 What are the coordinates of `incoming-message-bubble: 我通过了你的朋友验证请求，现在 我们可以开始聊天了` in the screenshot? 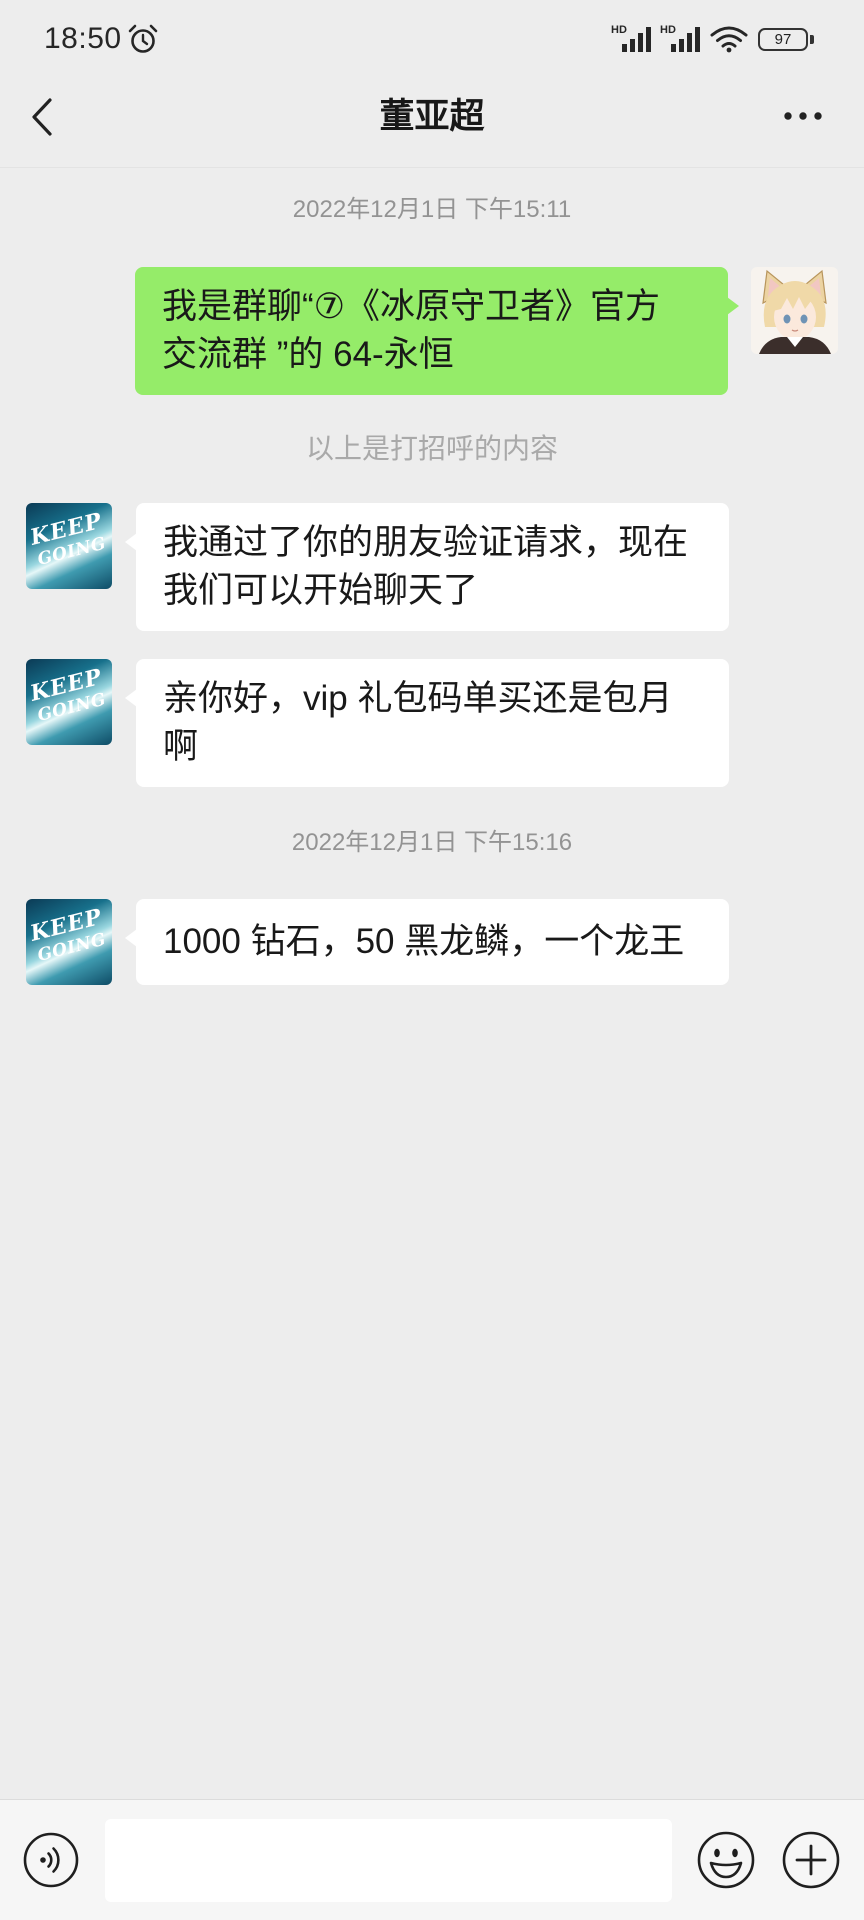 It's located at (427, 567).